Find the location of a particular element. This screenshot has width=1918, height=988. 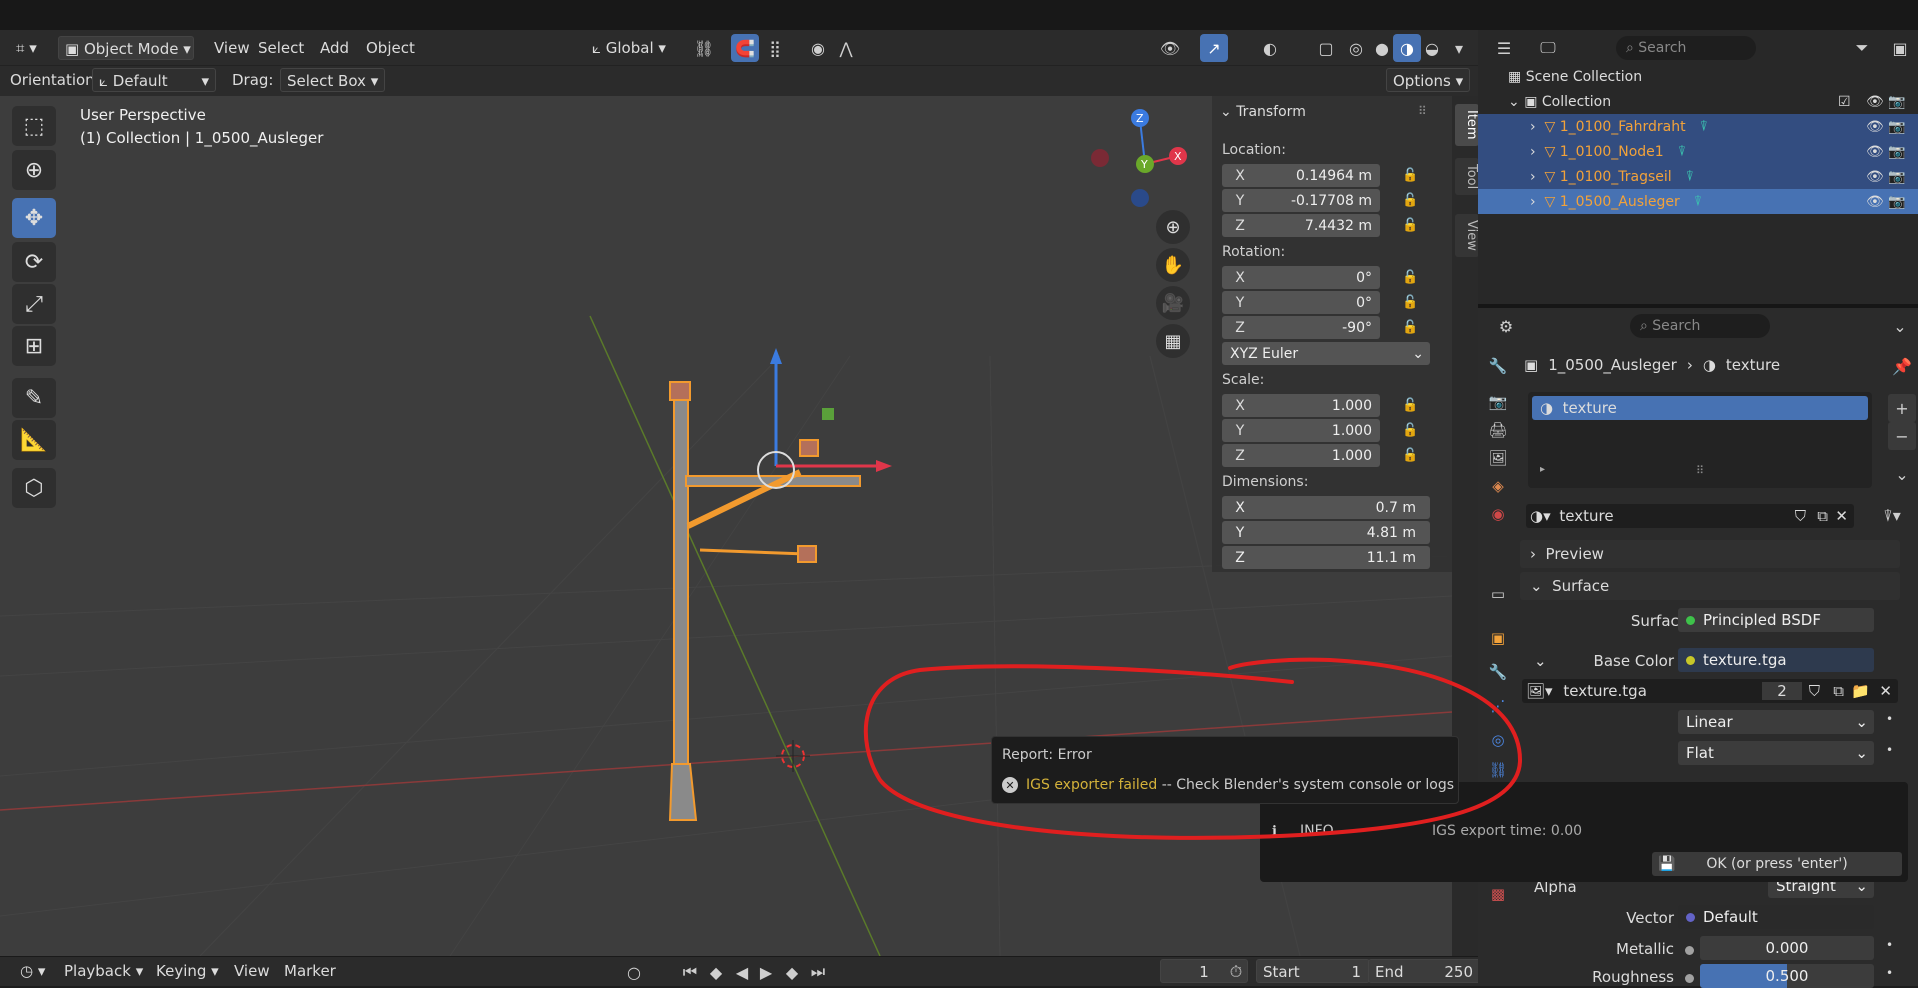

orientation-dropdown: ⟀ Default ▾ is located at coordinates (154, 80).